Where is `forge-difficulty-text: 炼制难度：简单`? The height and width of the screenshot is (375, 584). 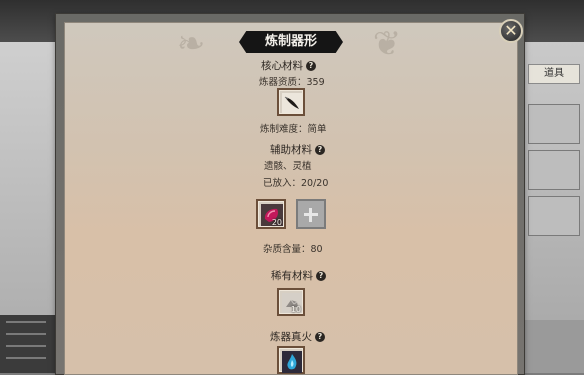
forge-difficulty-text: 炼制难度：简单 is located at coordinates (293, 129).